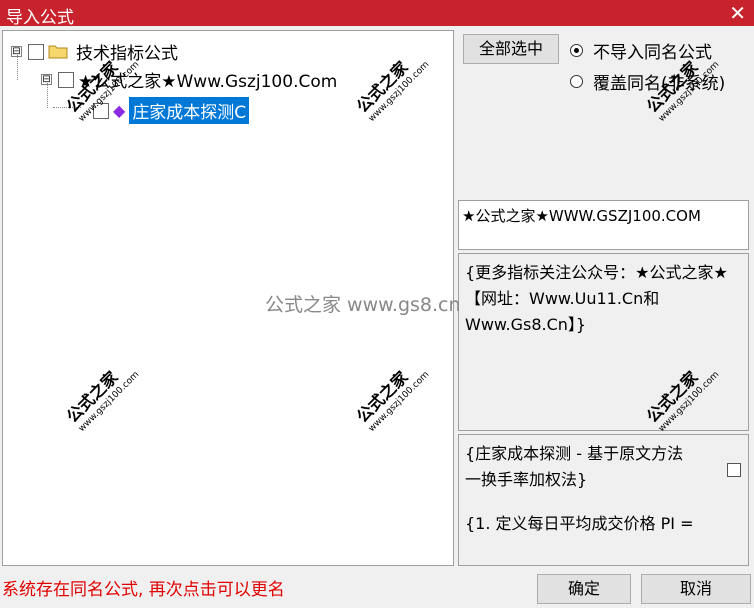  I want to click on detail-line: 一换手率加权法}, so click(526, 479).